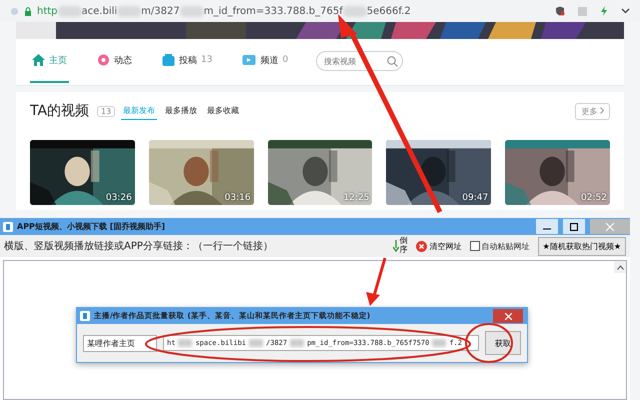 The image size is (640, 400). Describe the element at coordinates (114, 61) in the screenshot. I see `nav-tab: 动态` at that location.